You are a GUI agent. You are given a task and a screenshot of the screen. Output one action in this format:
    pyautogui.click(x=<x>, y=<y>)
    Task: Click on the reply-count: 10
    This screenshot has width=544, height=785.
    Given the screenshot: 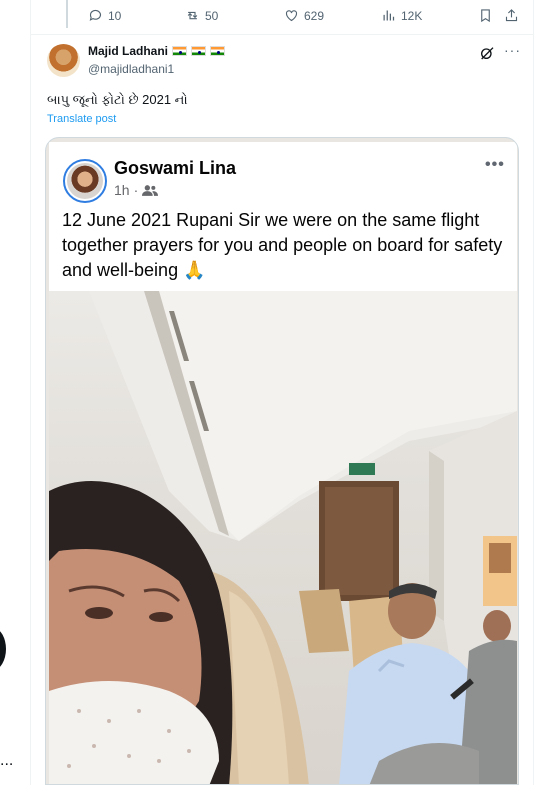 What is the action you would take?
    pyautogui.click(x=115, y=15)
    